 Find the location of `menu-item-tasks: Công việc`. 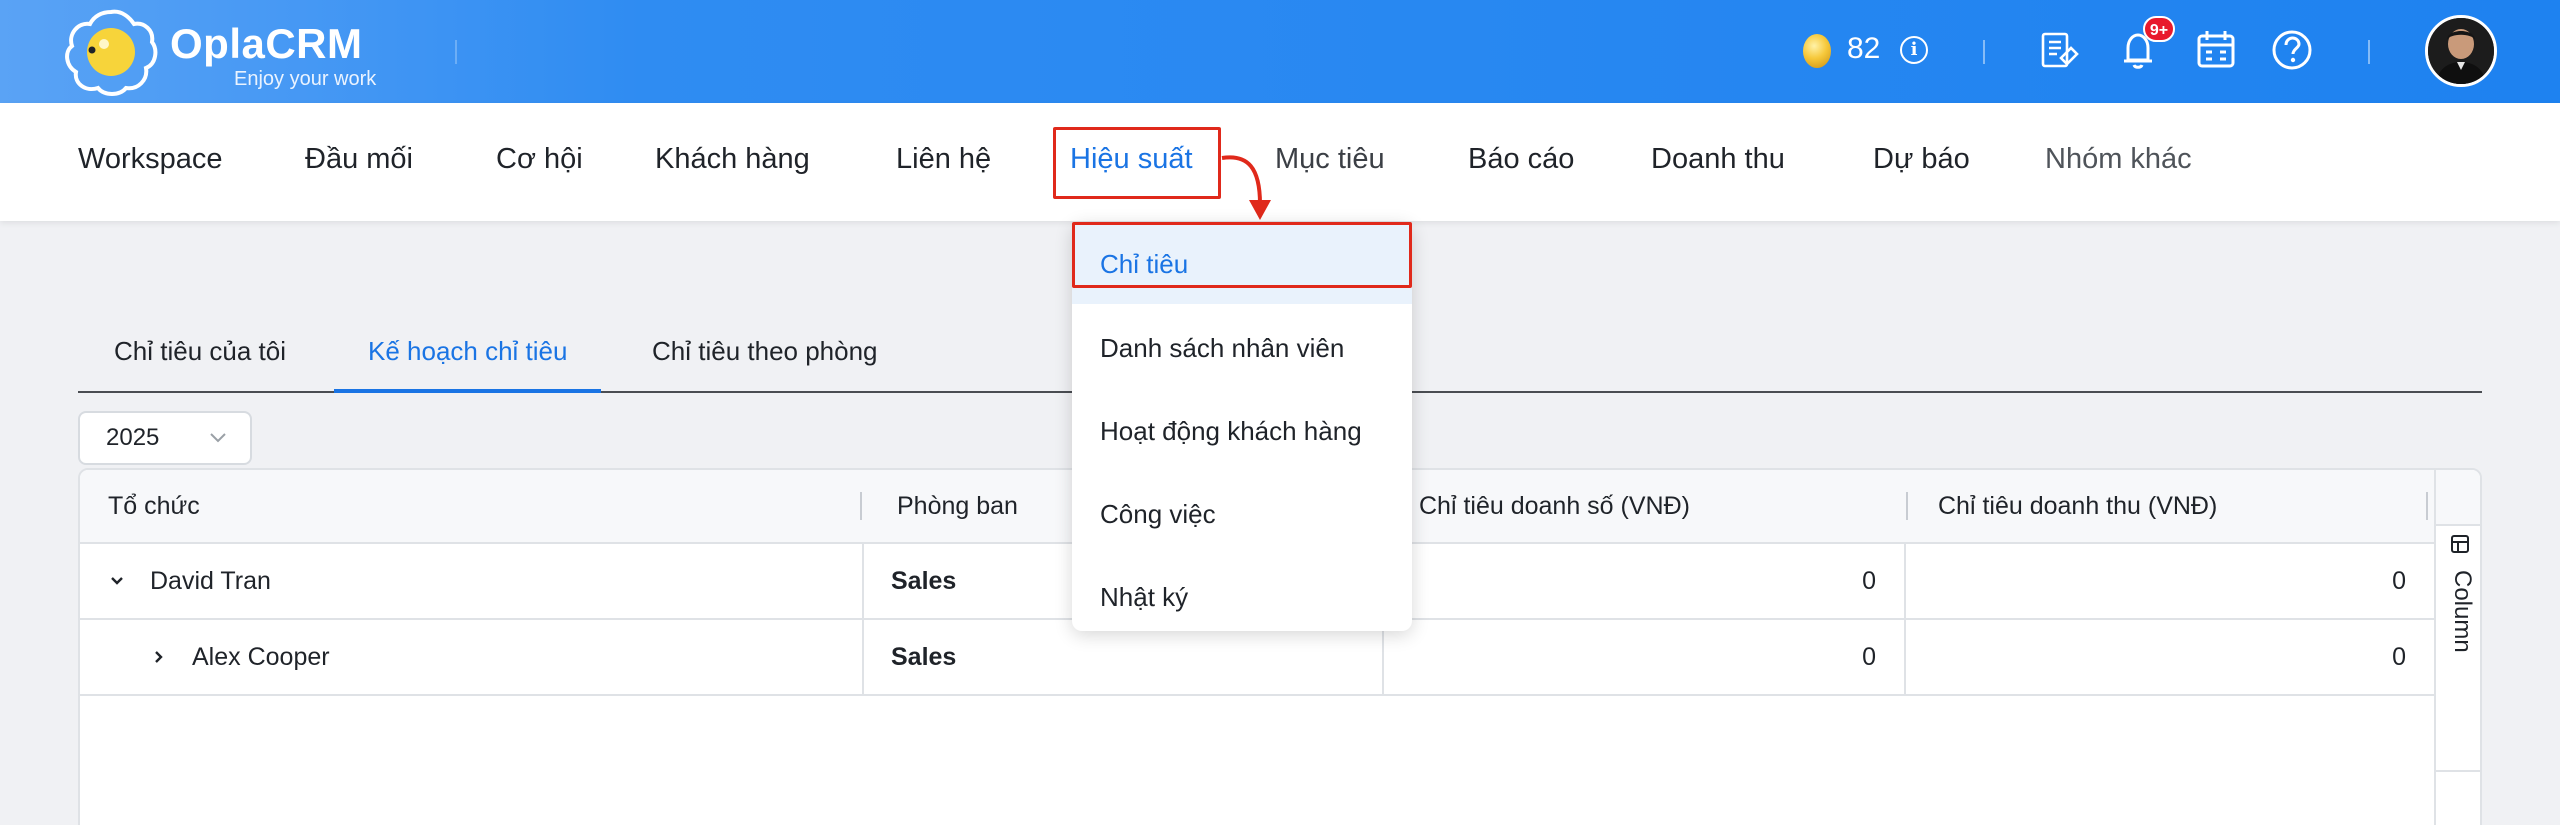

menu-item-tasks: Công việc is located at coordinates (1242, 514).